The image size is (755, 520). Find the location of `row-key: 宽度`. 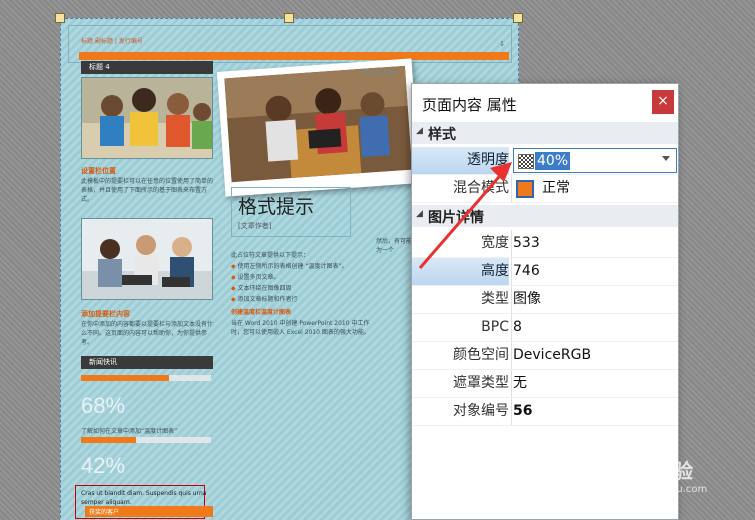

row-key: 宽度 is located at coordinates (495, 243).